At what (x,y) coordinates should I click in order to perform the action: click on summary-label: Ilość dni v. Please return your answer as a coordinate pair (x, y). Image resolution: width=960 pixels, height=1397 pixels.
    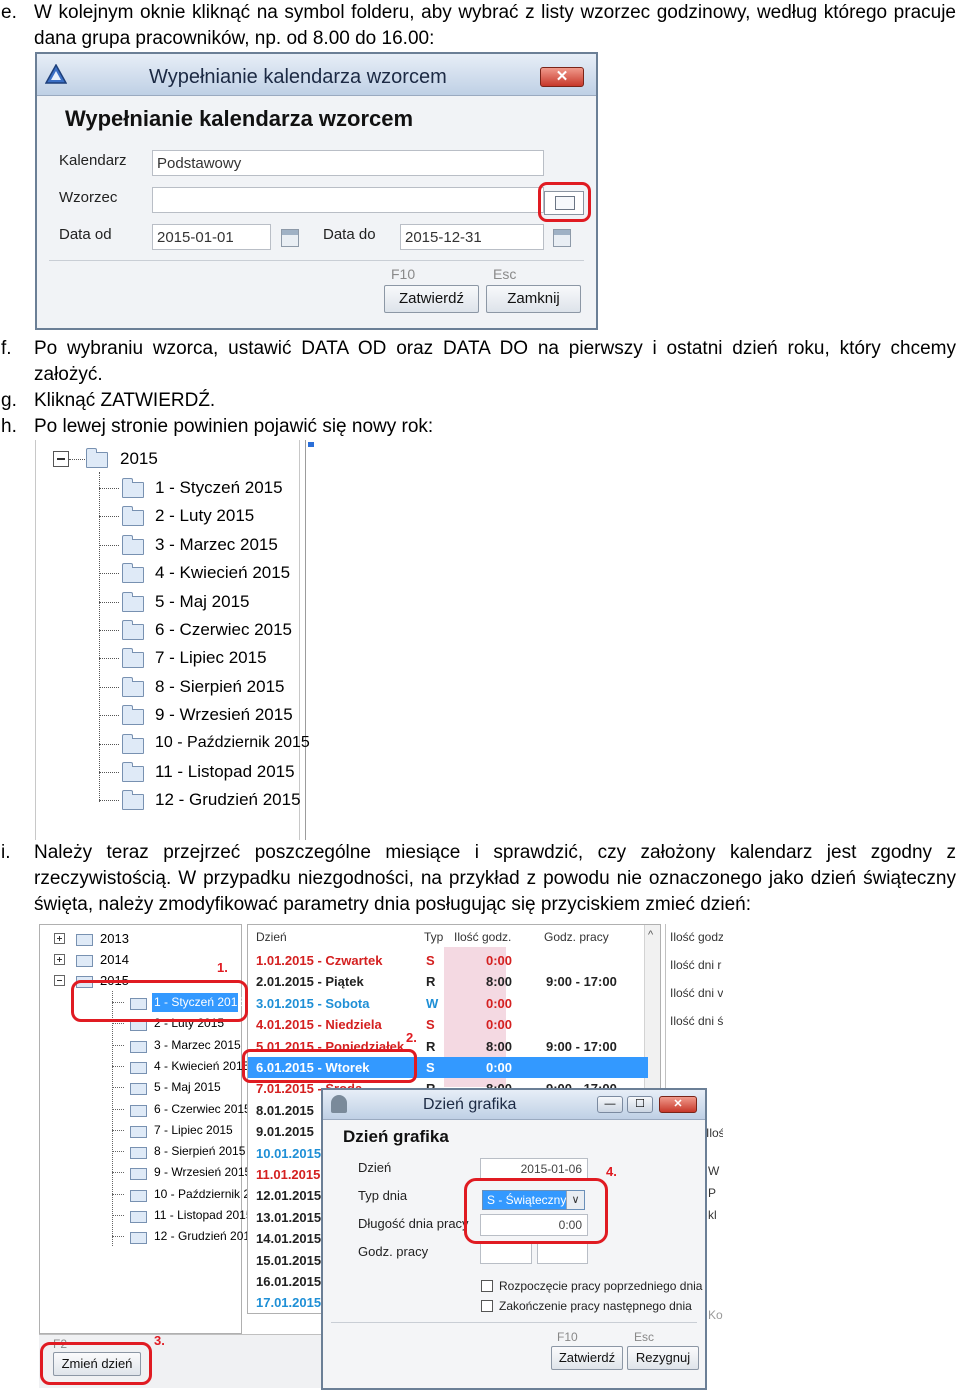
    Looking at the image, I should click on (696, 993).